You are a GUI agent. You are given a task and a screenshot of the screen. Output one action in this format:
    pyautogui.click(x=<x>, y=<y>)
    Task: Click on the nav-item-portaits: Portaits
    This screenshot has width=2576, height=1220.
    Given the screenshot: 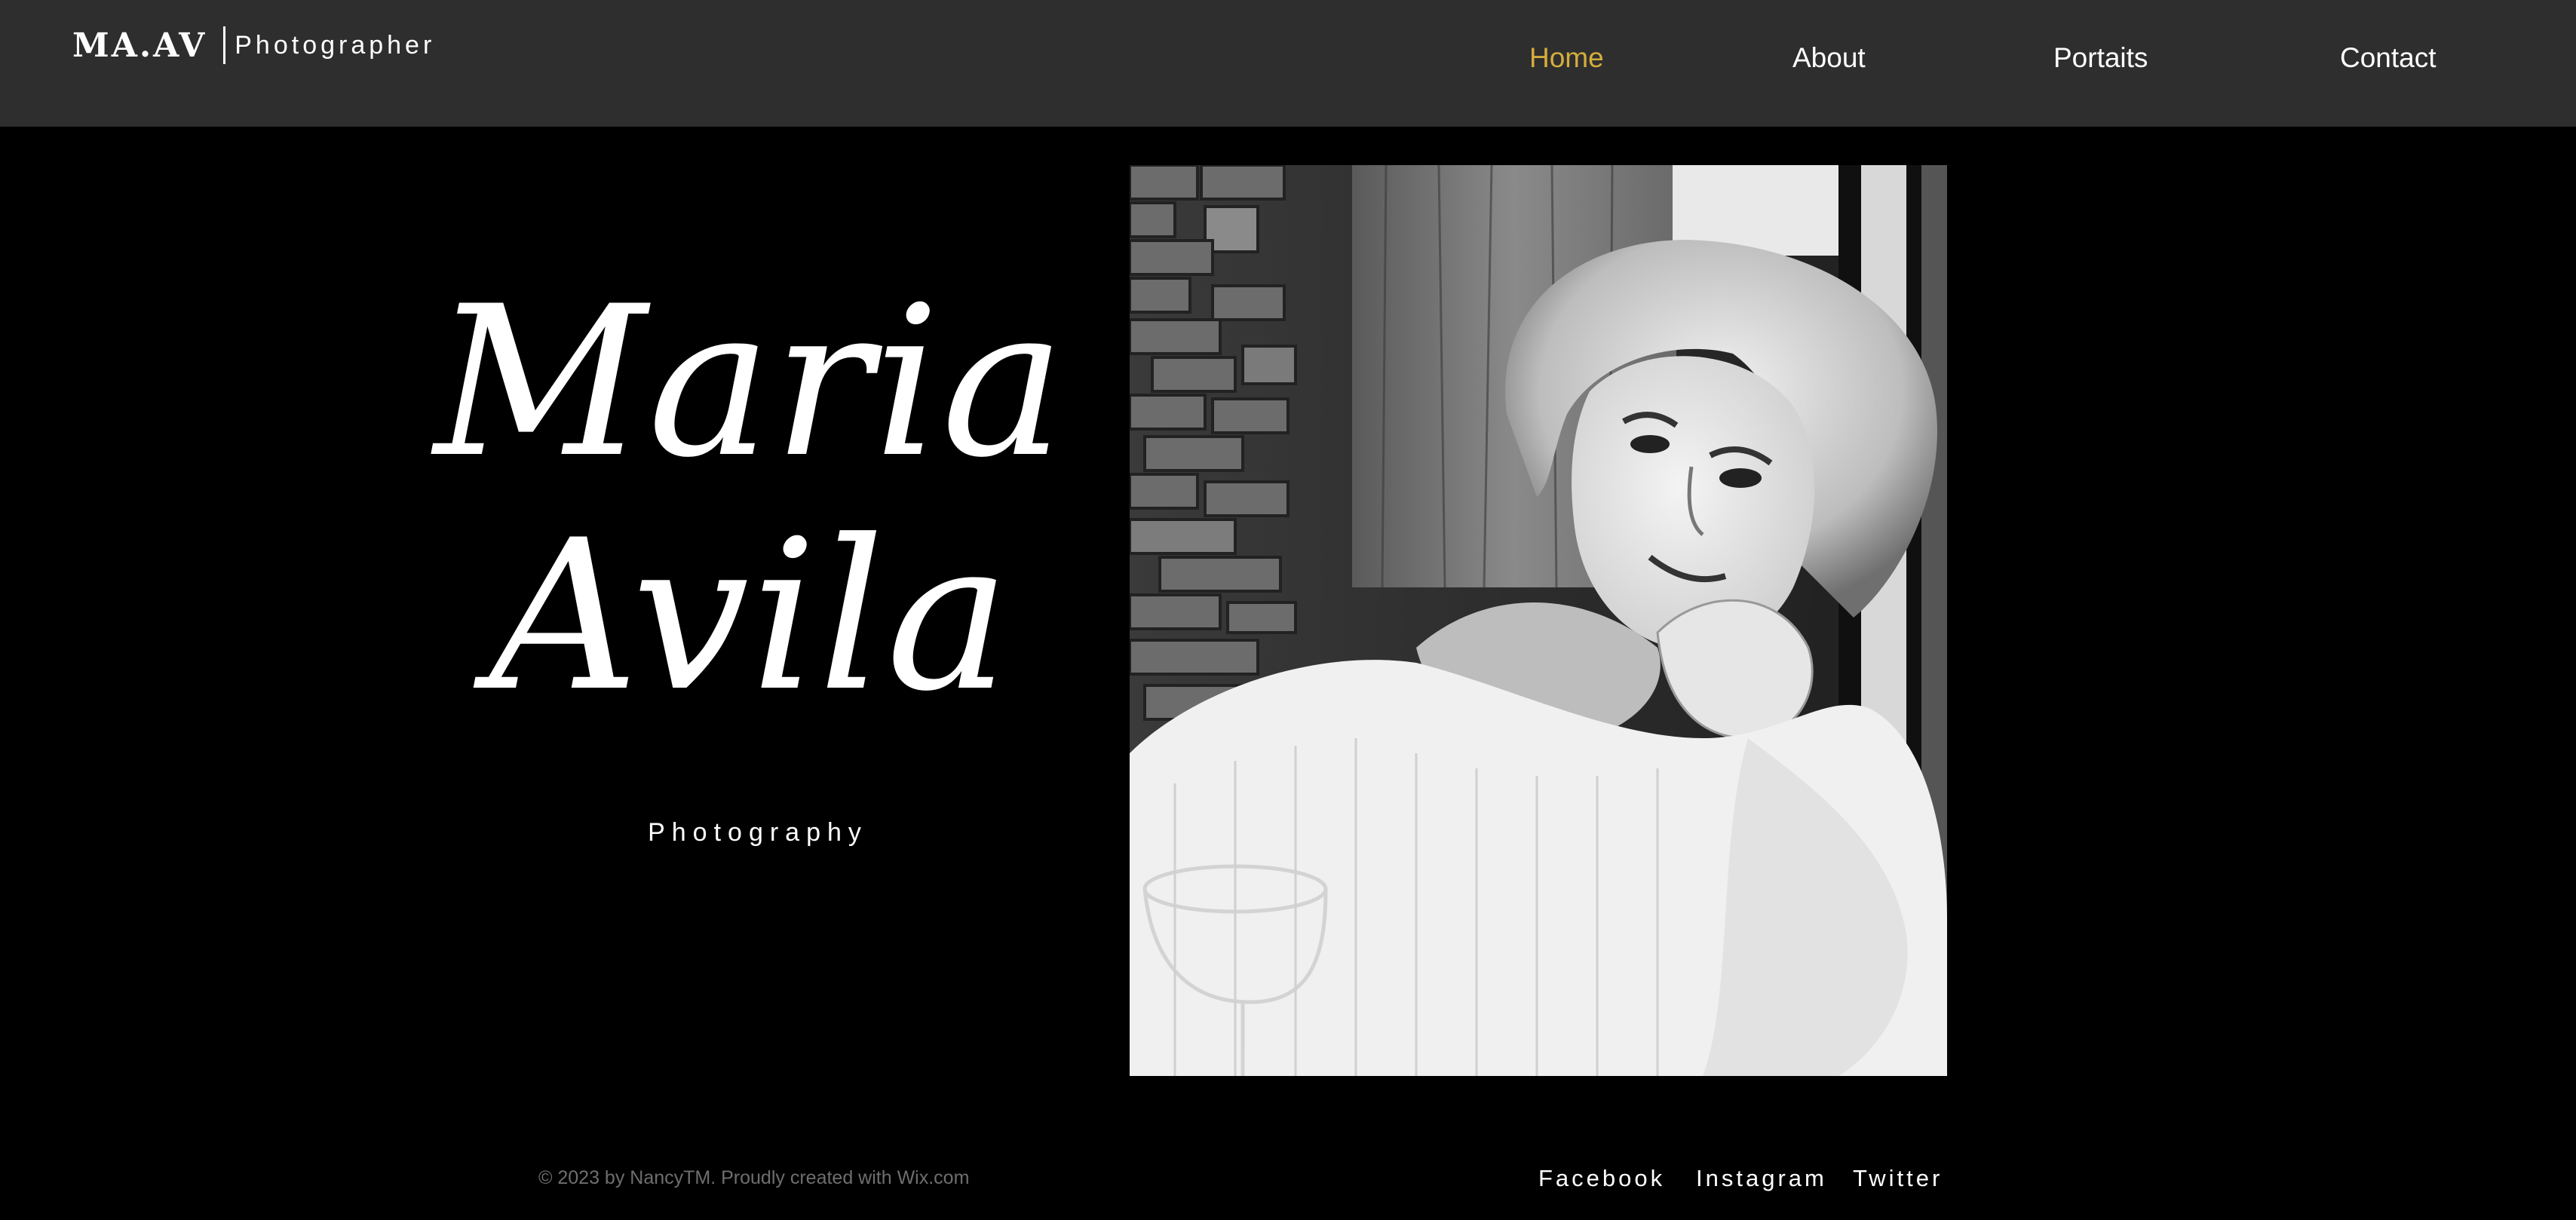 What is the action you would take?
    pyautogui.click(x=2100, y=58)
    